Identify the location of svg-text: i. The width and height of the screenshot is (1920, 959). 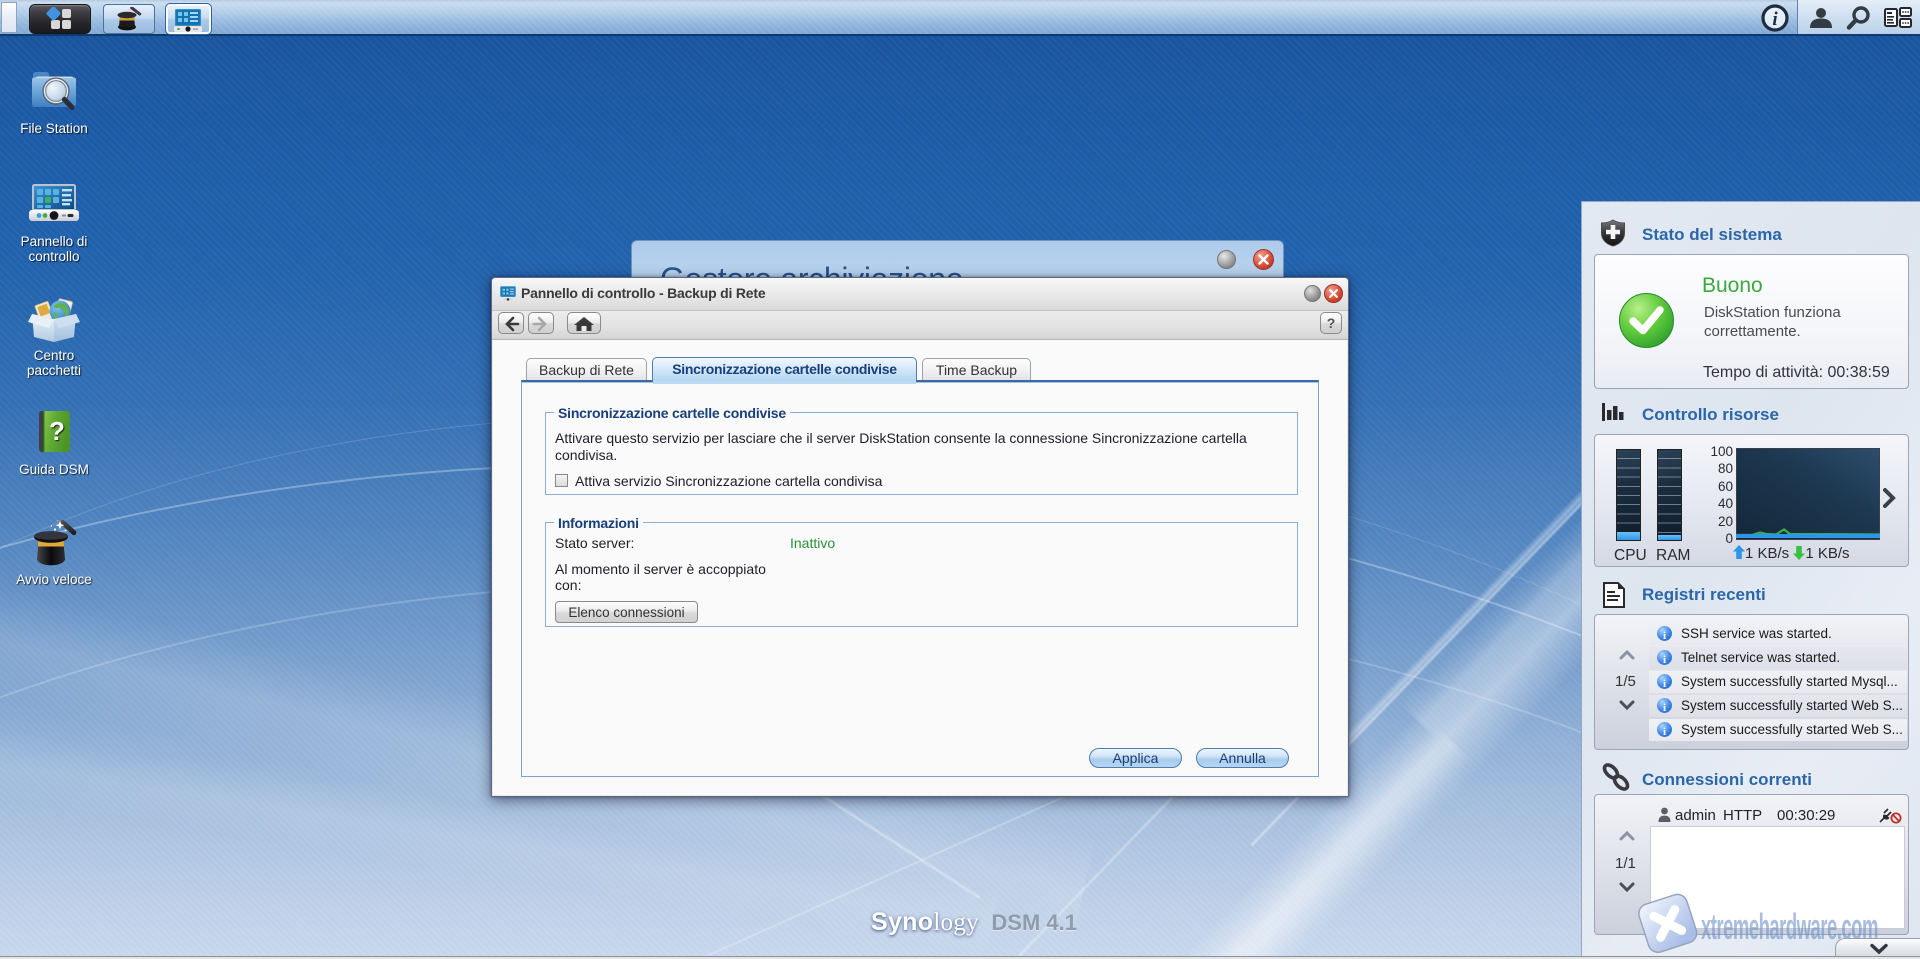
(1775, 19).